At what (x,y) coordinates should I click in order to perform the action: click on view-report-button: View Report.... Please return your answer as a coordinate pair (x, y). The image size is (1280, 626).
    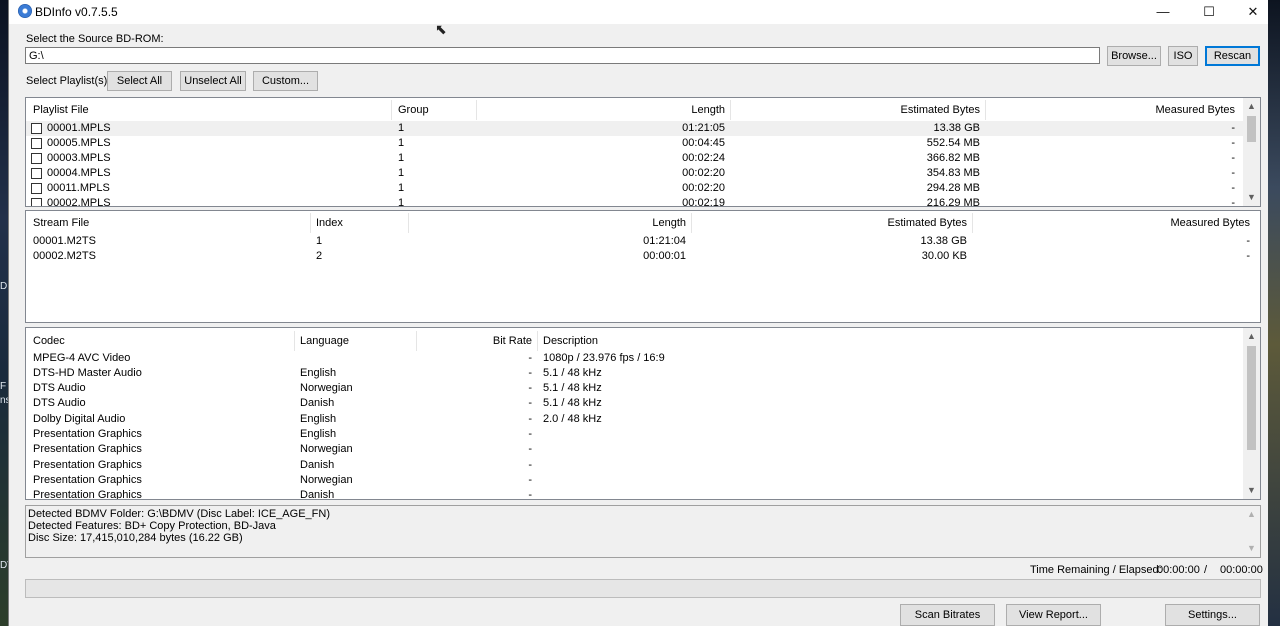
    Looking at the image, I should click on (1053, 615).